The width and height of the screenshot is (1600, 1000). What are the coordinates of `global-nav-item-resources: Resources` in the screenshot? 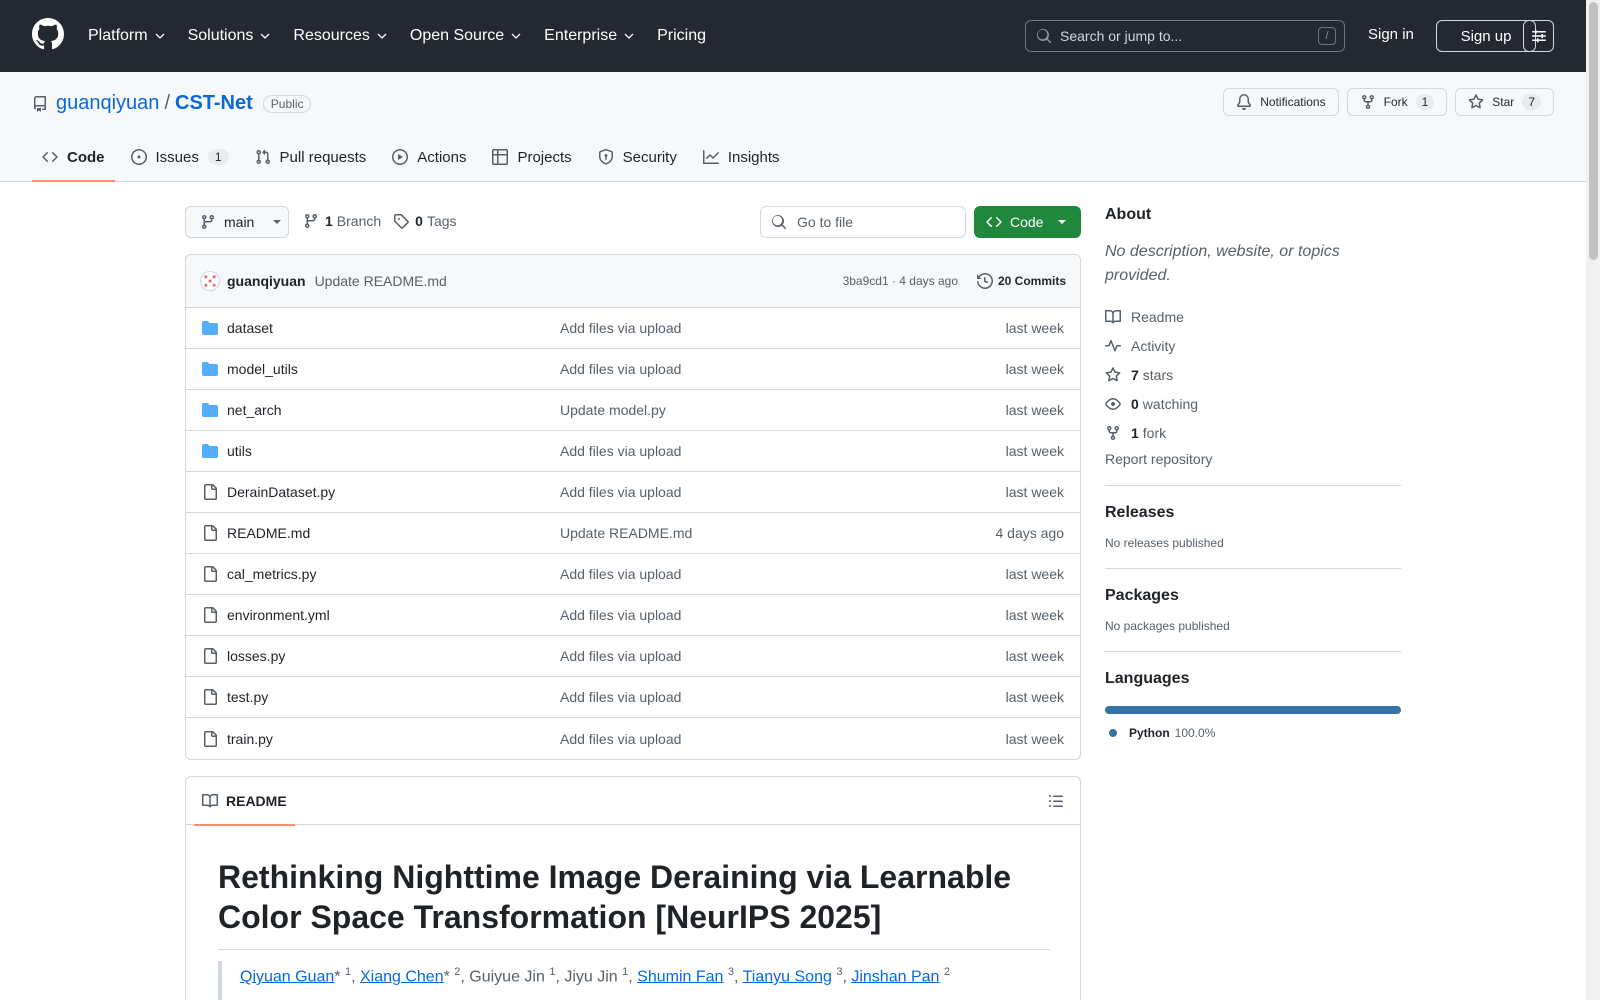 It's located at (340, 36).